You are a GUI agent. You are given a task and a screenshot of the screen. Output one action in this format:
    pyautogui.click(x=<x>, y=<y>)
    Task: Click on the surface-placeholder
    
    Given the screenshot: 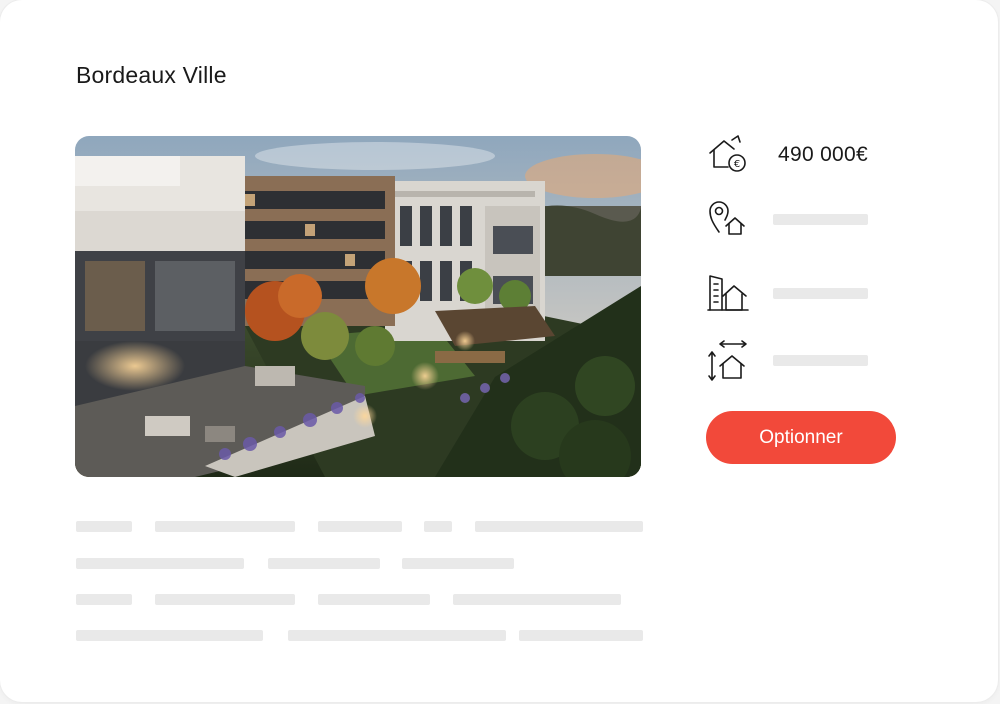 What is the action you would take?
    pyautogui.click(x=820, y=360)
    